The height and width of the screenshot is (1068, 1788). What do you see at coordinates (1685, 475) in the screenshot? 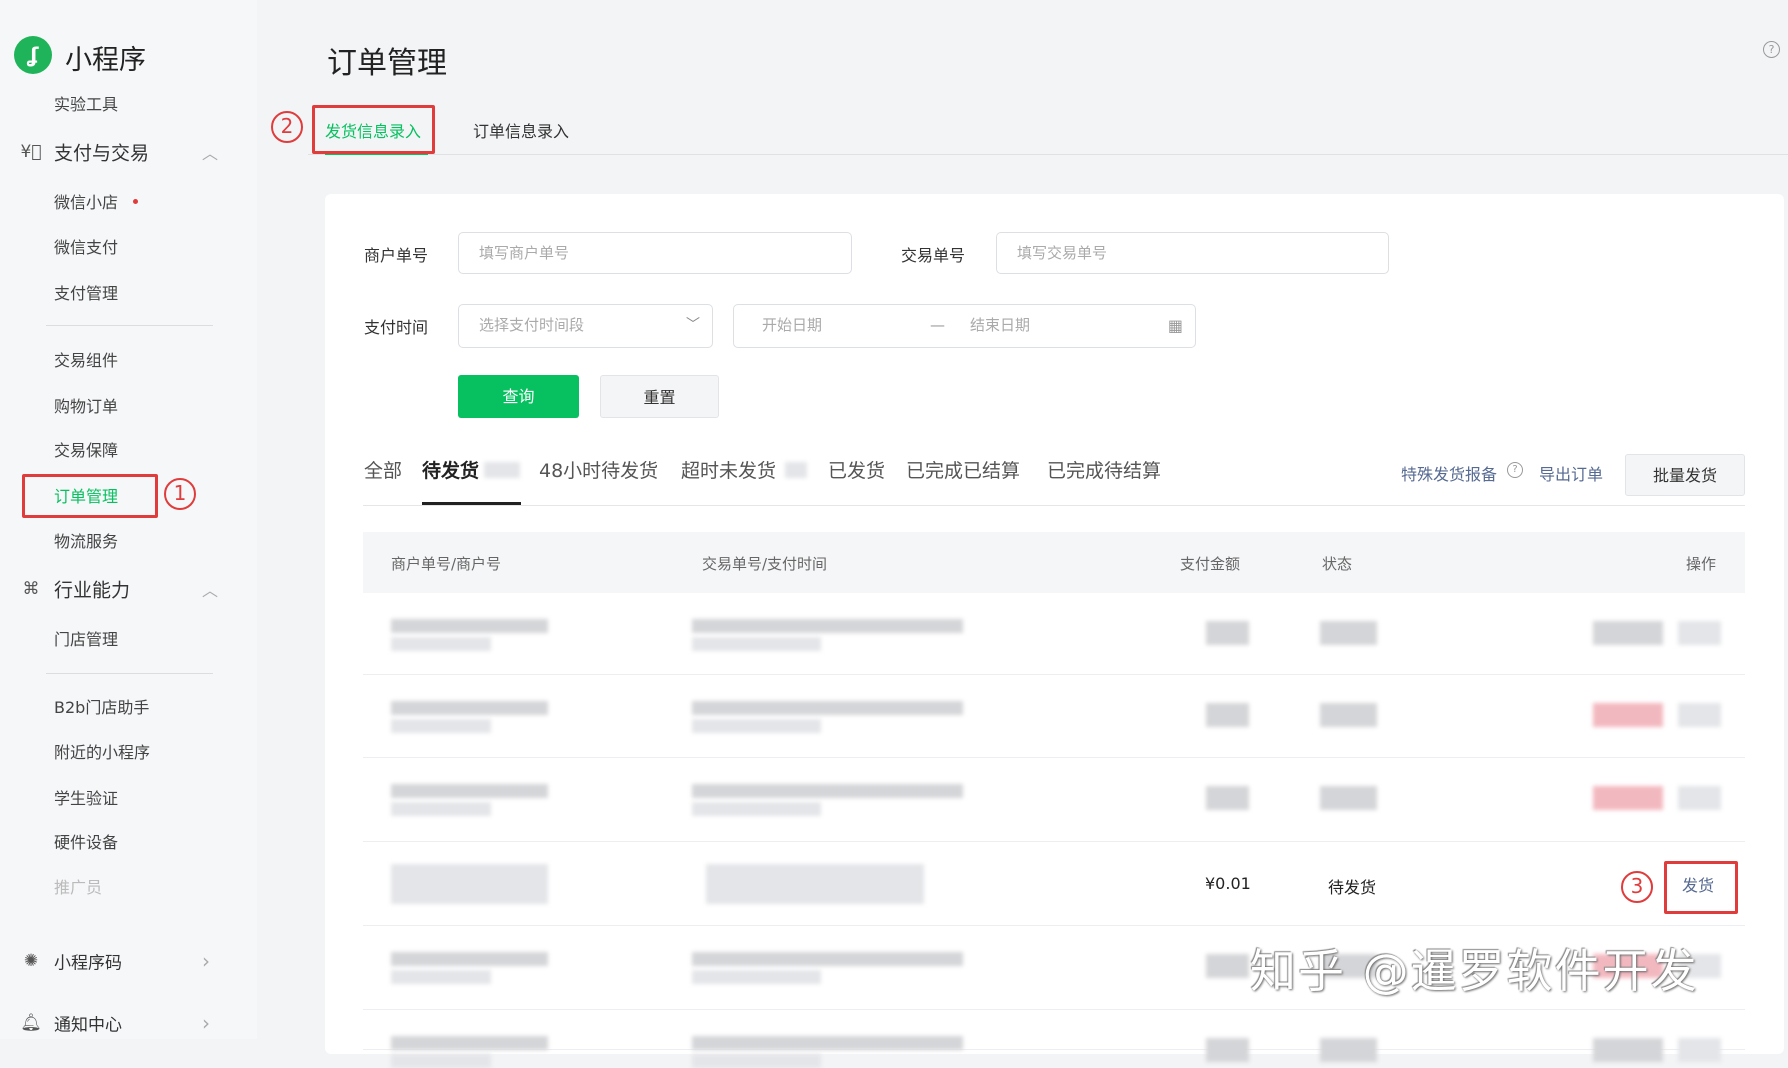
I see `batch-ship-button: 批量发货` at bounding box center [1685, 475].